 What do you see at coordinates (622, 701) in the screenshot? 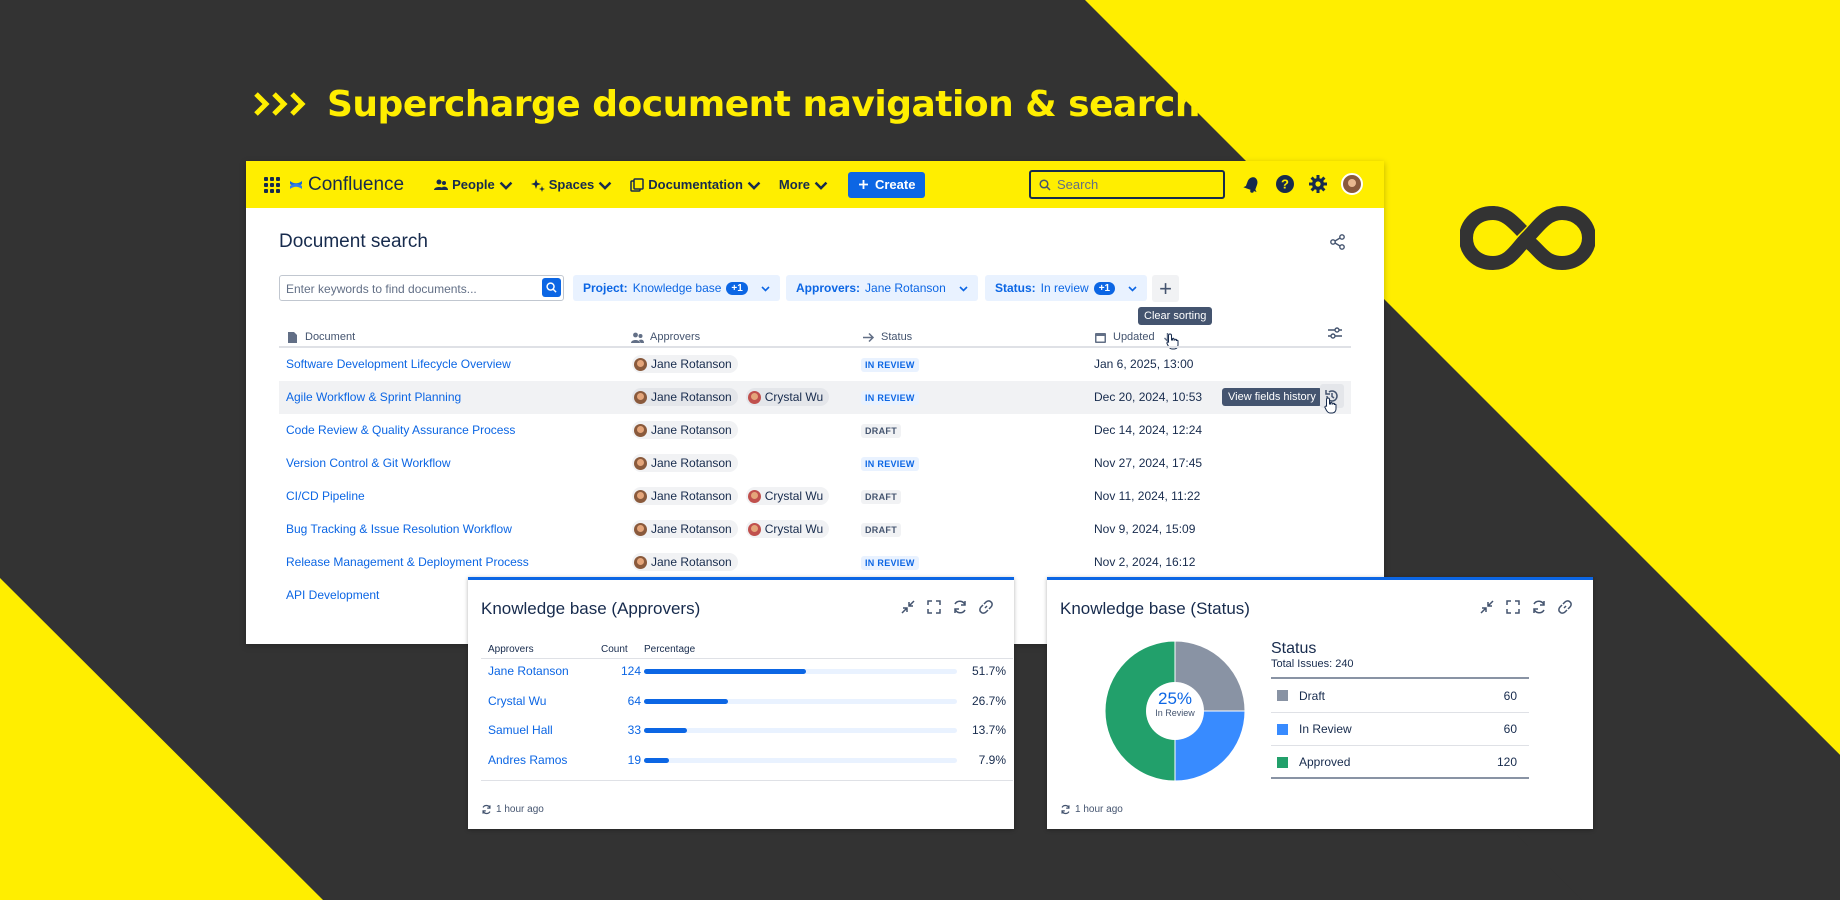
I see `approver-count: 64` at bounding box center [622, 701].